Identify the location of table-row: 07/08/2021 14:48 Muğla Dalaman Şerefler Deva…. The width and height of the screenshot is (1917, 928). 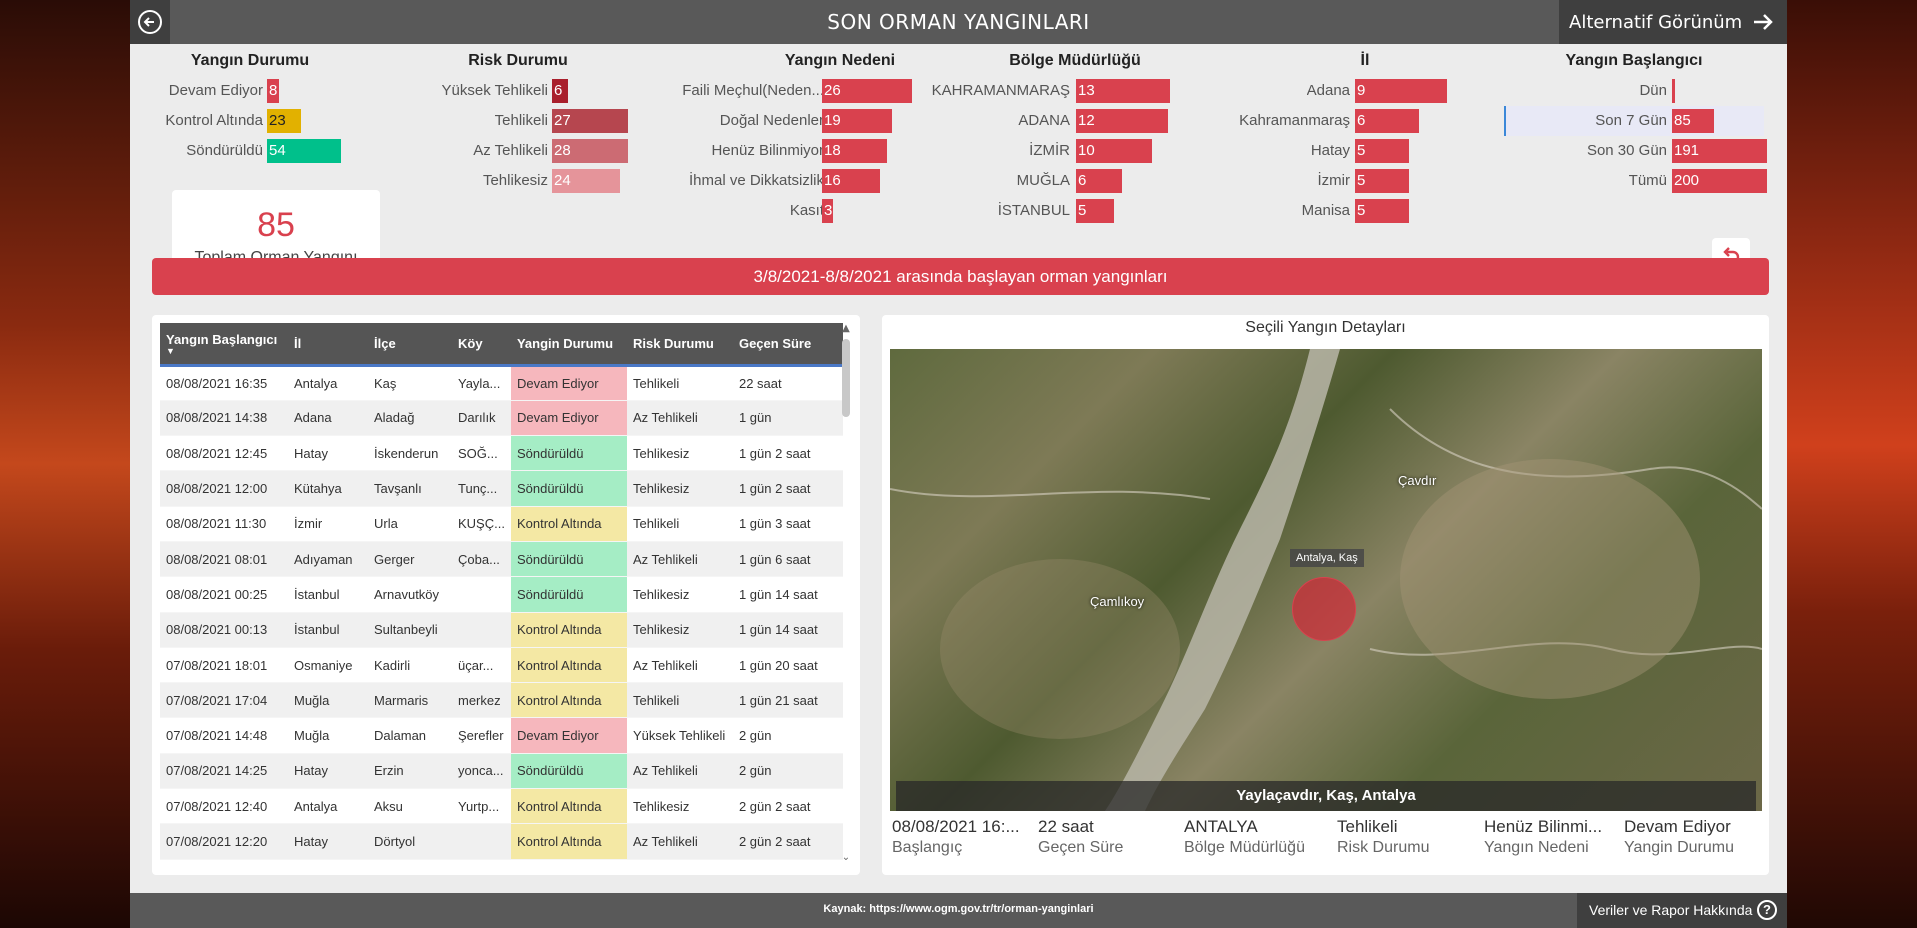
(501, 735).